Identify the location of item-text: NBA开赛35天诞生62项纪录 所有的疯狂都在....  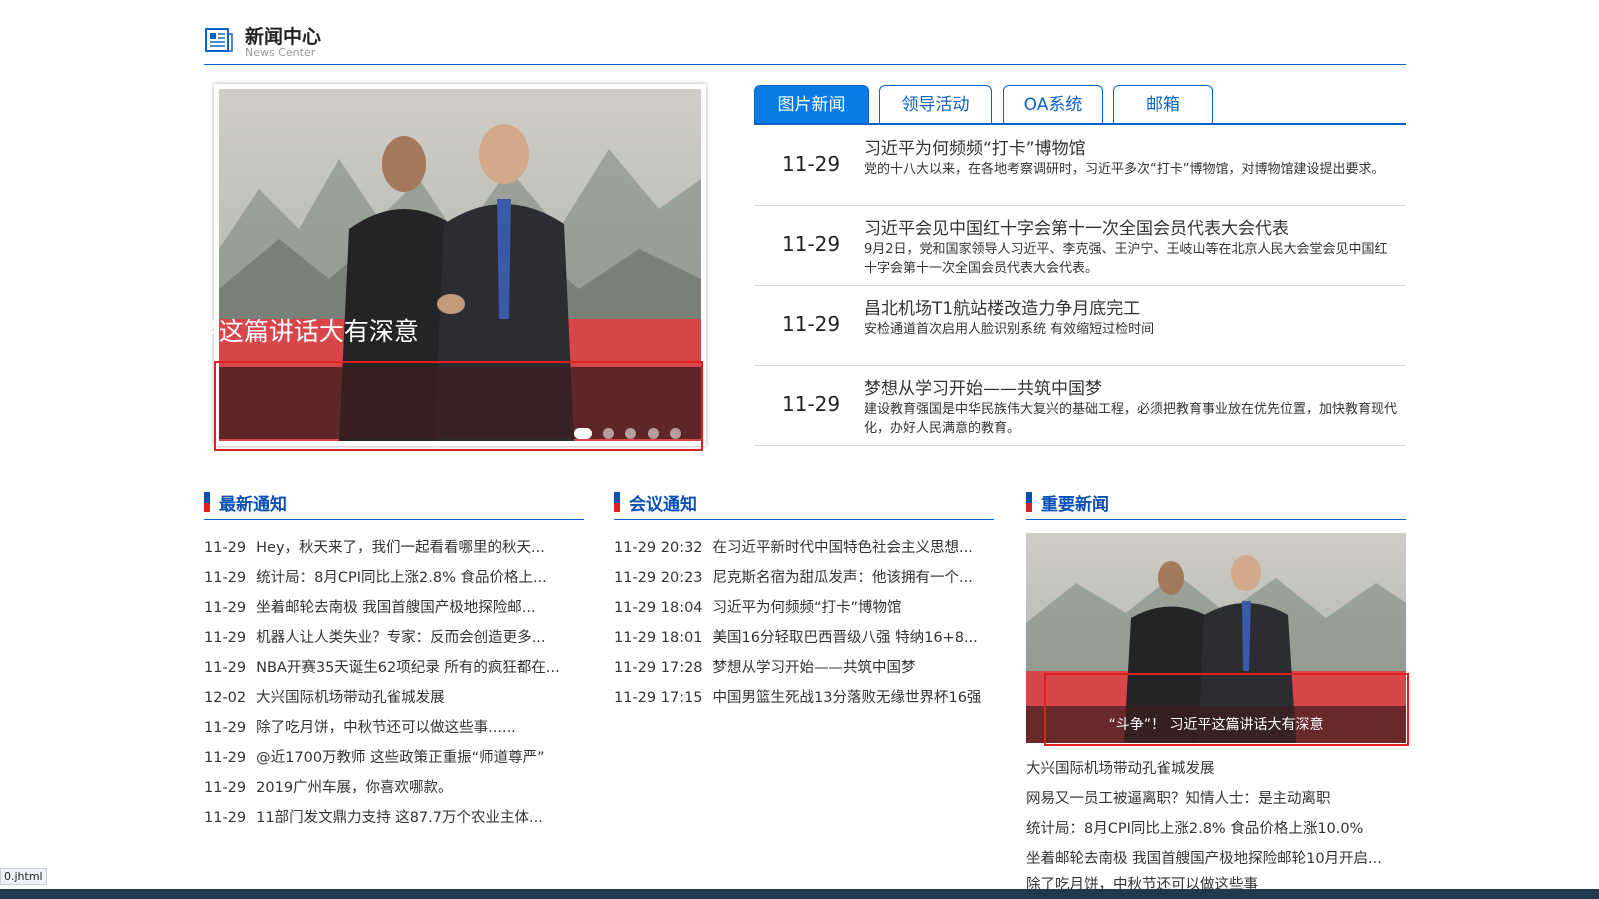
(408, 668).